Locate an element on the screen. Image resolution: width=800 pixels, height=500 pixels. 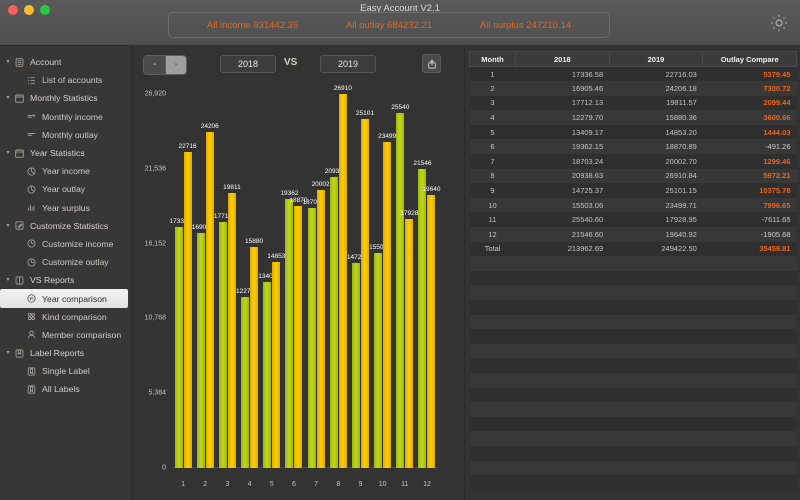
sidebar-item-account: ▾ Account is located at coordinates (65, 62).